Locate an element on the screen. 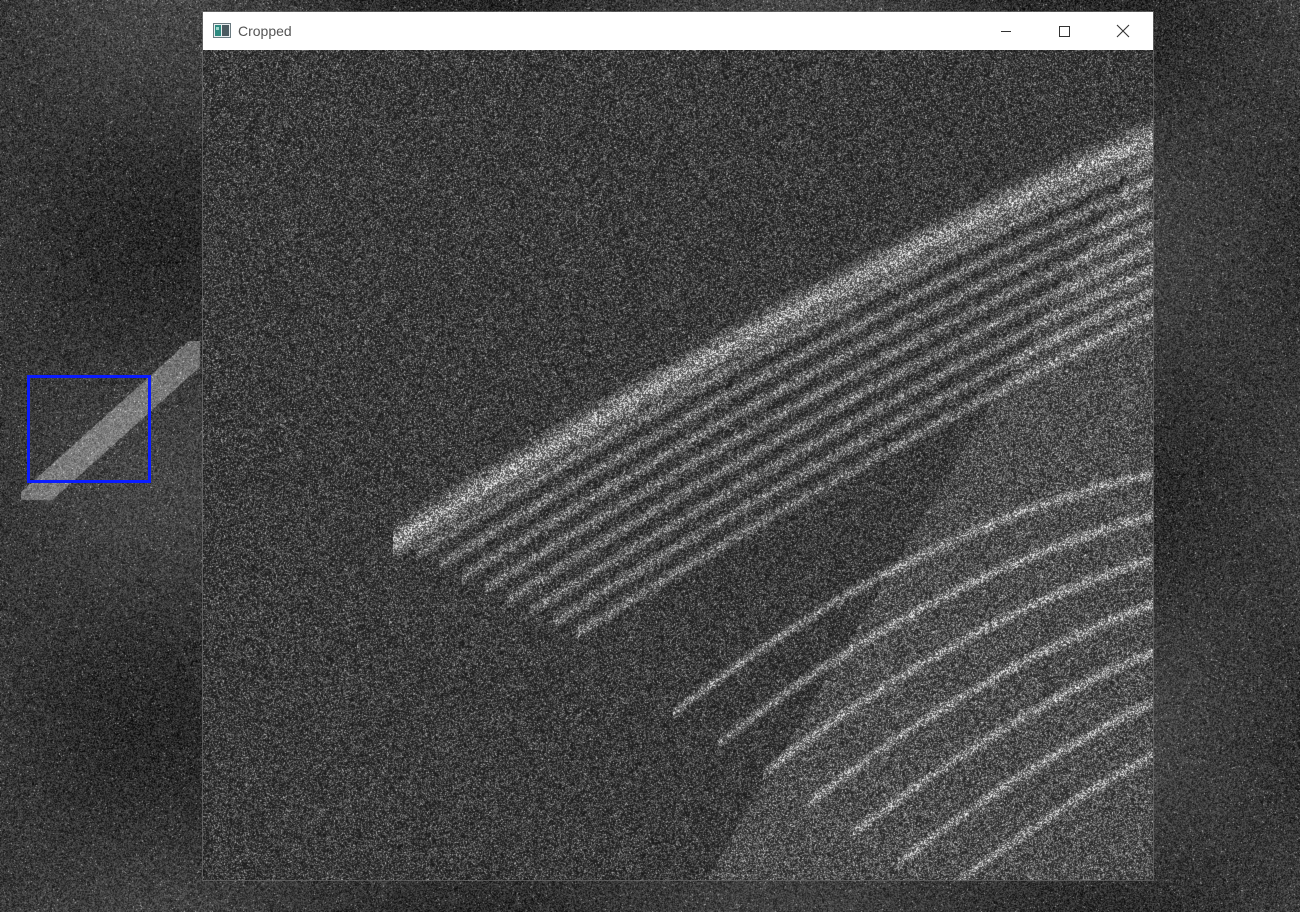 This screenshot has width=1300, height=912. selection-rectangle is located at coordinates (89, 429).